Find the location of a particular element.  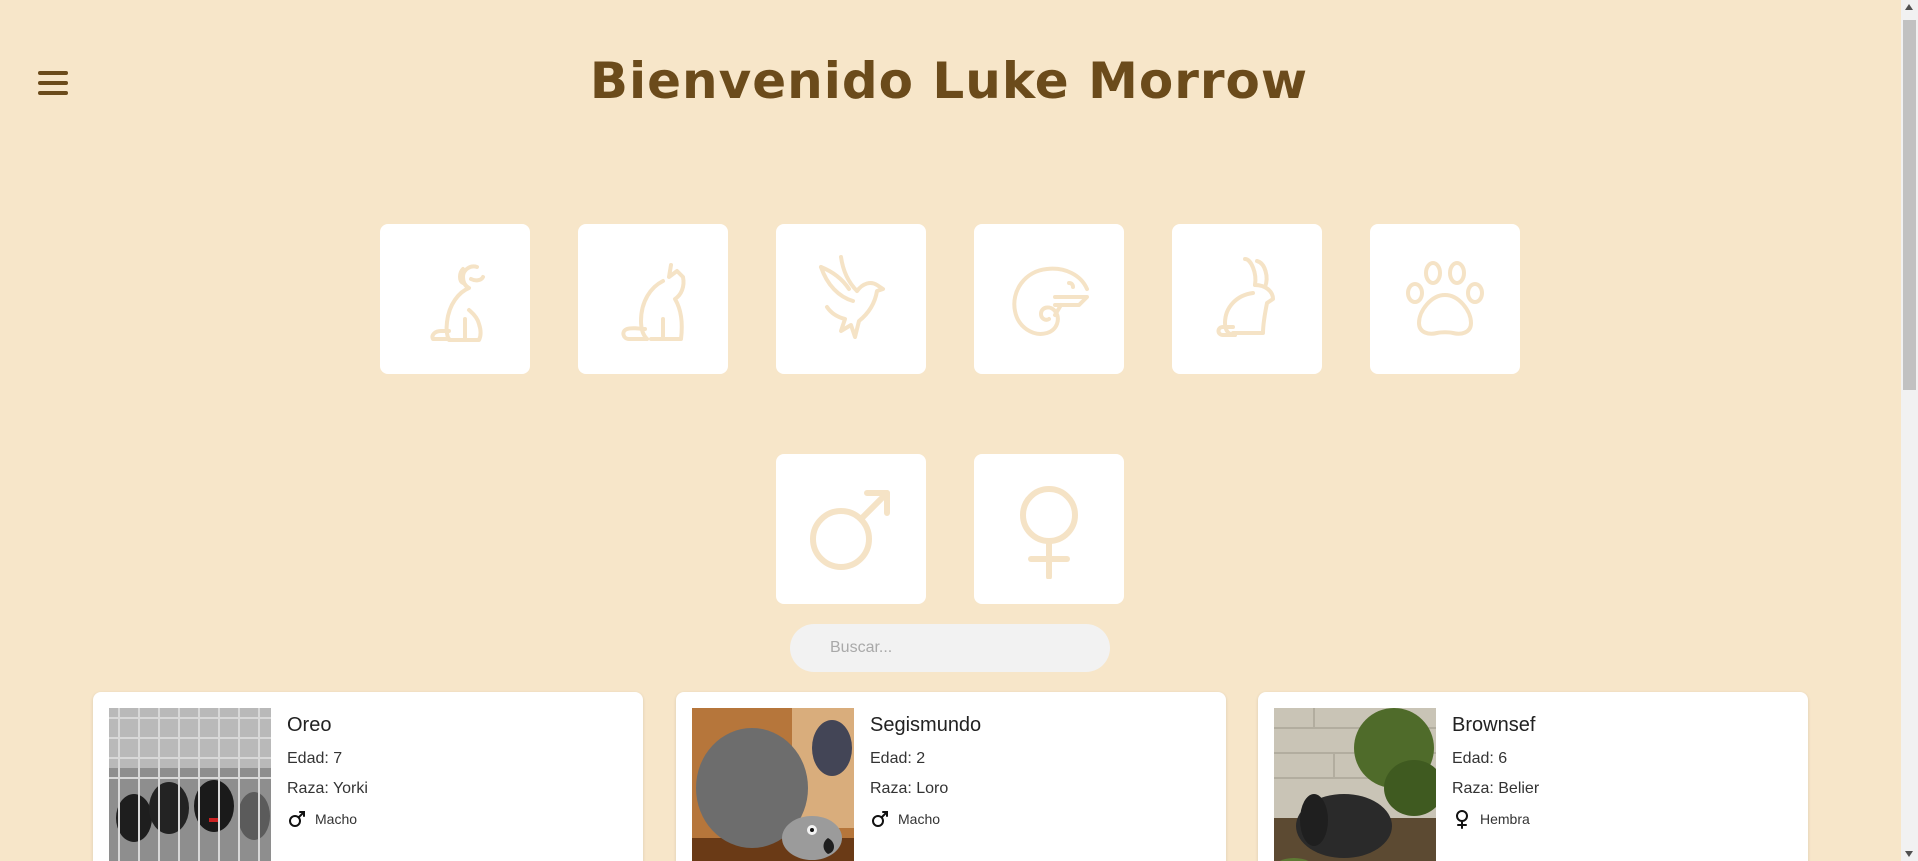

pet-card: Oreo Edad: 7 Raza: Yorki Macho is located at coordinates (368, 776).